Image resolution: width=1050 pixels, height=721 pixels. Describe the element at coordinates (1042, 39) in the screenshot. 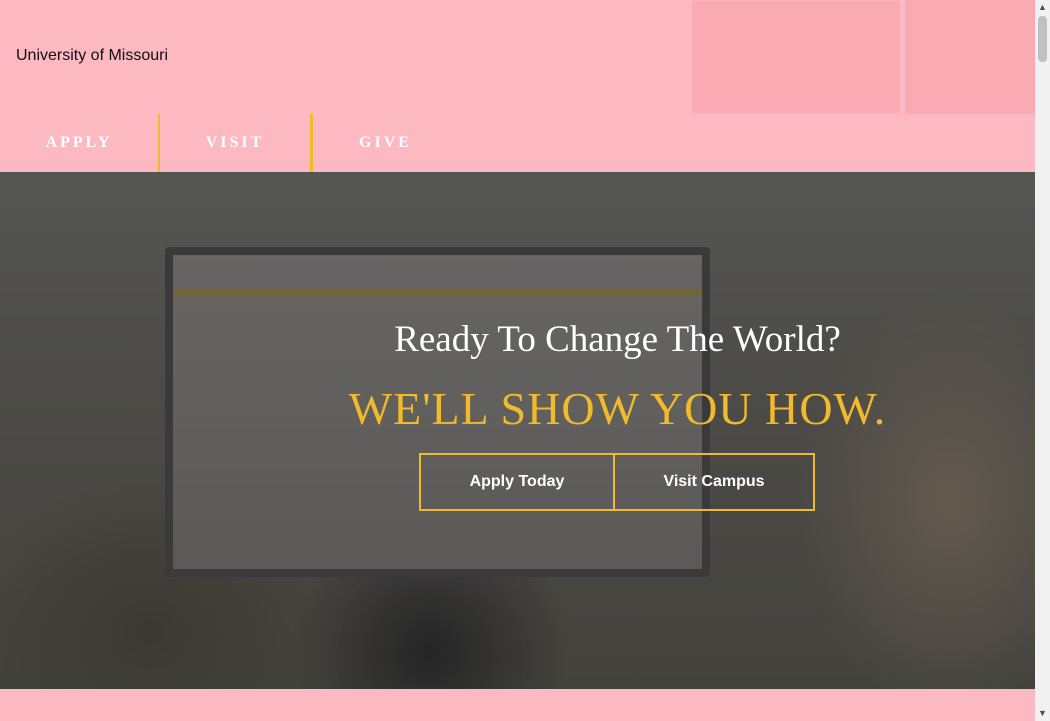

I see `scroll-thumb` at that location.